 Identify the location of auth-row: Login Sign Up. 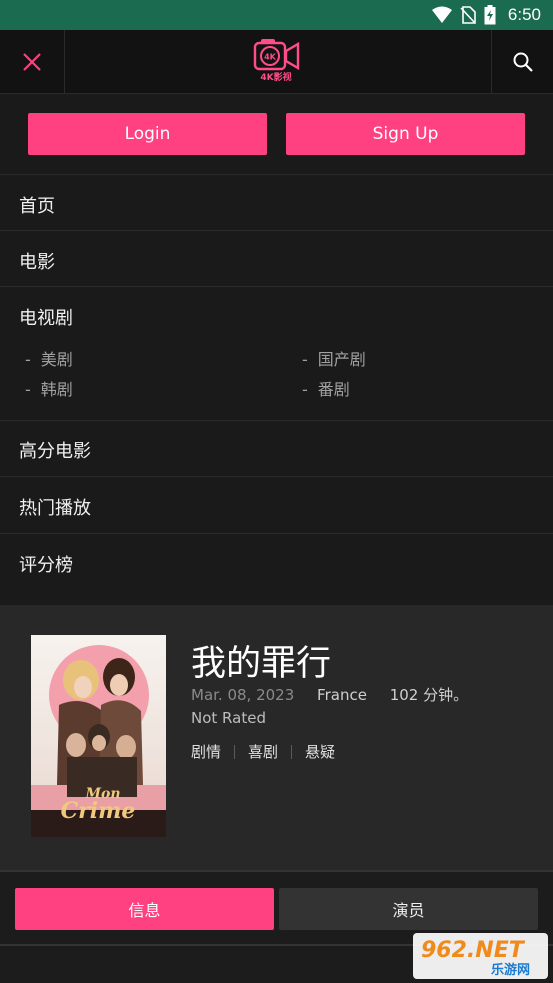
(276, 135).